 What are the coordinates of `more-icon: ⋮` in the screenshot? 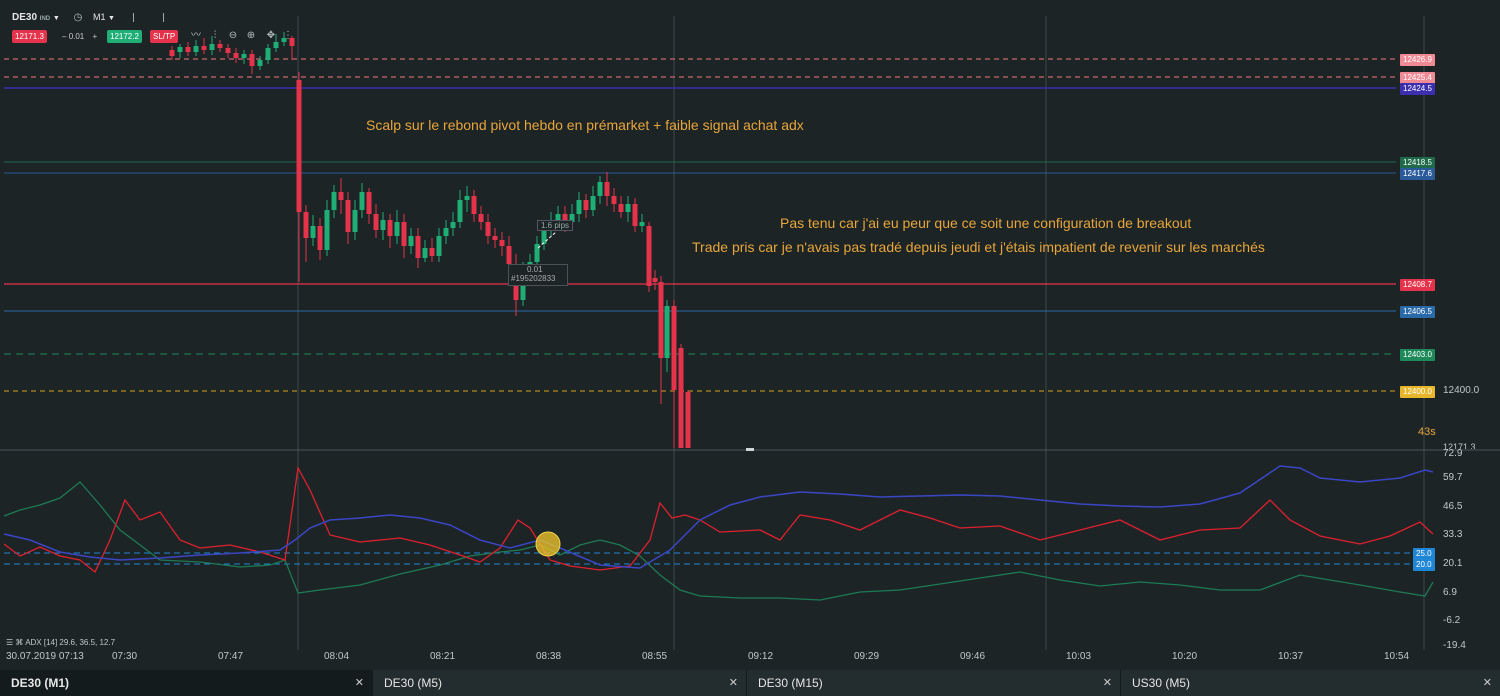 It's located at (288, 36).